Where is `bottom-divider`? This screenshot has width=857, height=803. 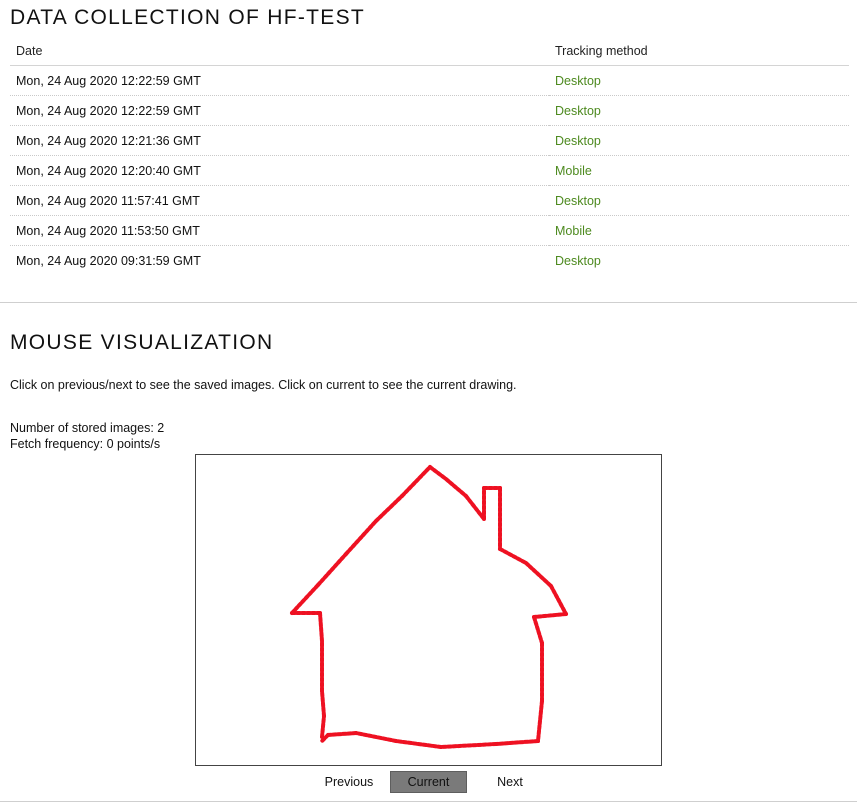
bottom-divider is located at coordinates (428, 801).